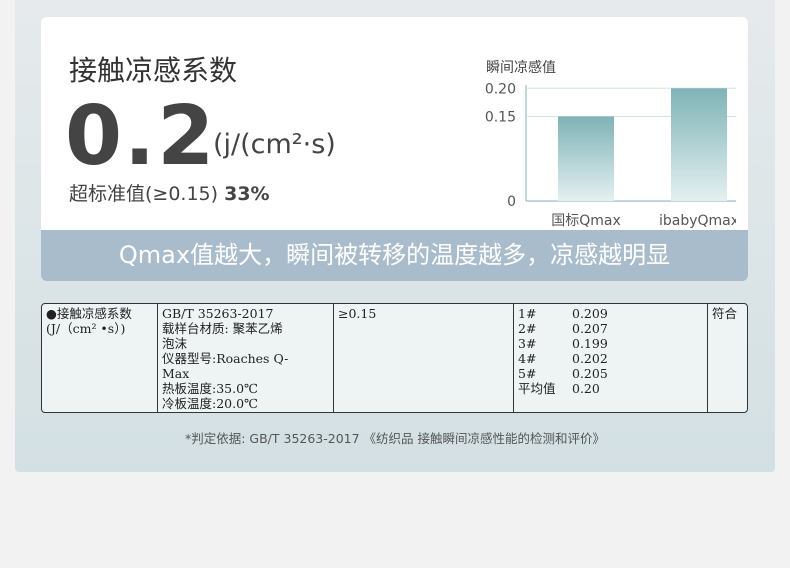  Describe the element at coordinates (527, 328) in the screenshot. I see `sample-id: 2#` at that location.